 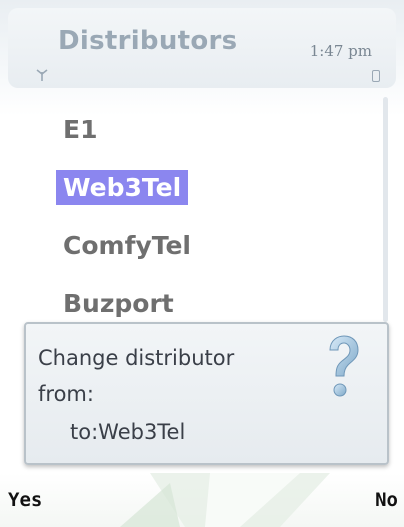 I want to click on softkey-decoration, so click(x=225, y=500).